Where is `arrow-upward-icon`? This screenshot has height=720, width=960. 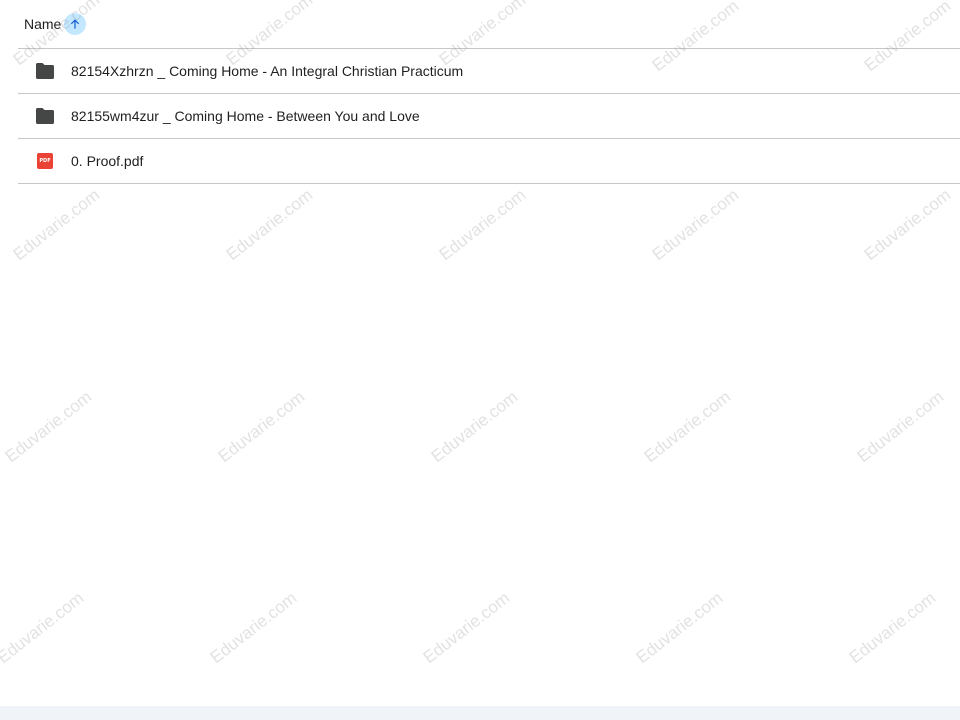 arrow-upward-icon is located at coordinates (75, 24).